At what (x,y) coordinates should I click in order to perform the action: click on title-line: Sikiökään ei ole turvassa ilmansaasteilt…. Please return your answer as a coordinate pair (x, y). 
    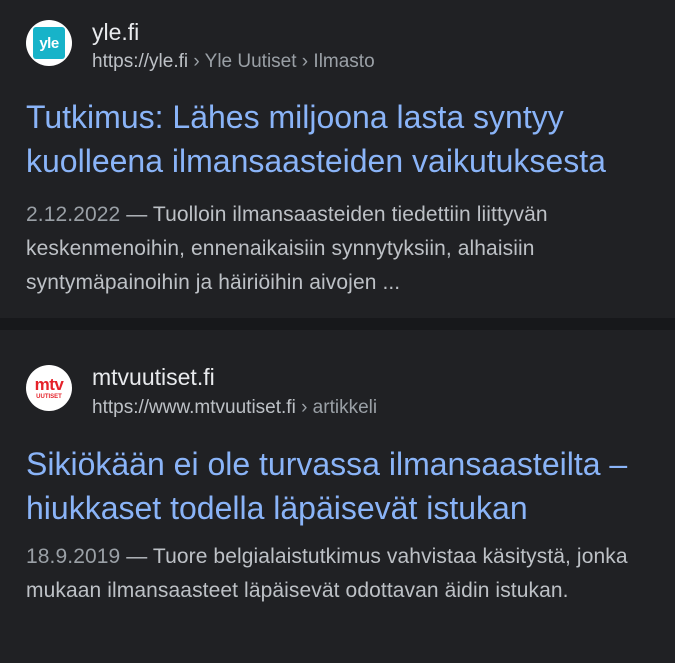
    Looking at the image, I should click on (327, 464).